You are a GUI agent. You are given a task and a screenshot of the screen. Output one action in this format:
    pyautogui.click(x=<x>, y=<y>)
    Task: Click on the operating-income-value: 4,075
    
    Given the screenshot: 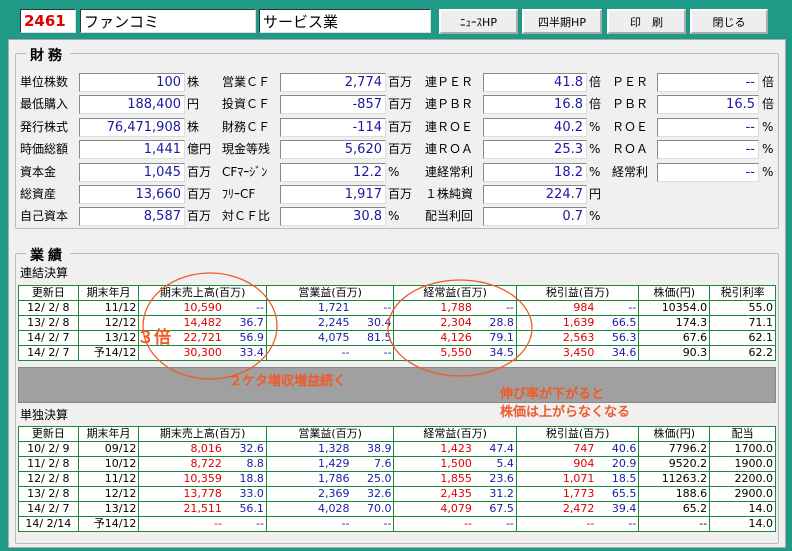 What is the action you would take?
    pyautogui.click(x=333, y=338)
    